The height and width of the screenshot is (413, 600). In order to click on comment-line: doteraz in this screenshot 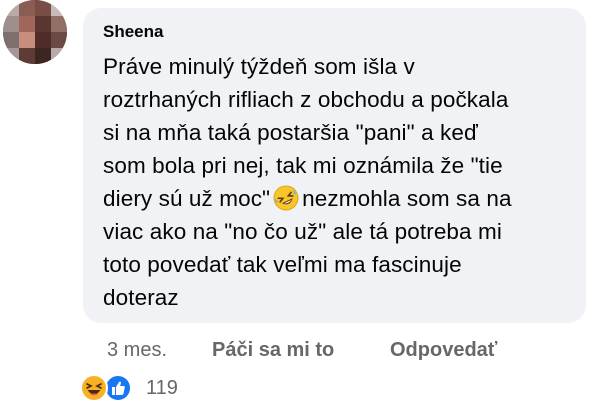, I will do `click(141, 297)`.